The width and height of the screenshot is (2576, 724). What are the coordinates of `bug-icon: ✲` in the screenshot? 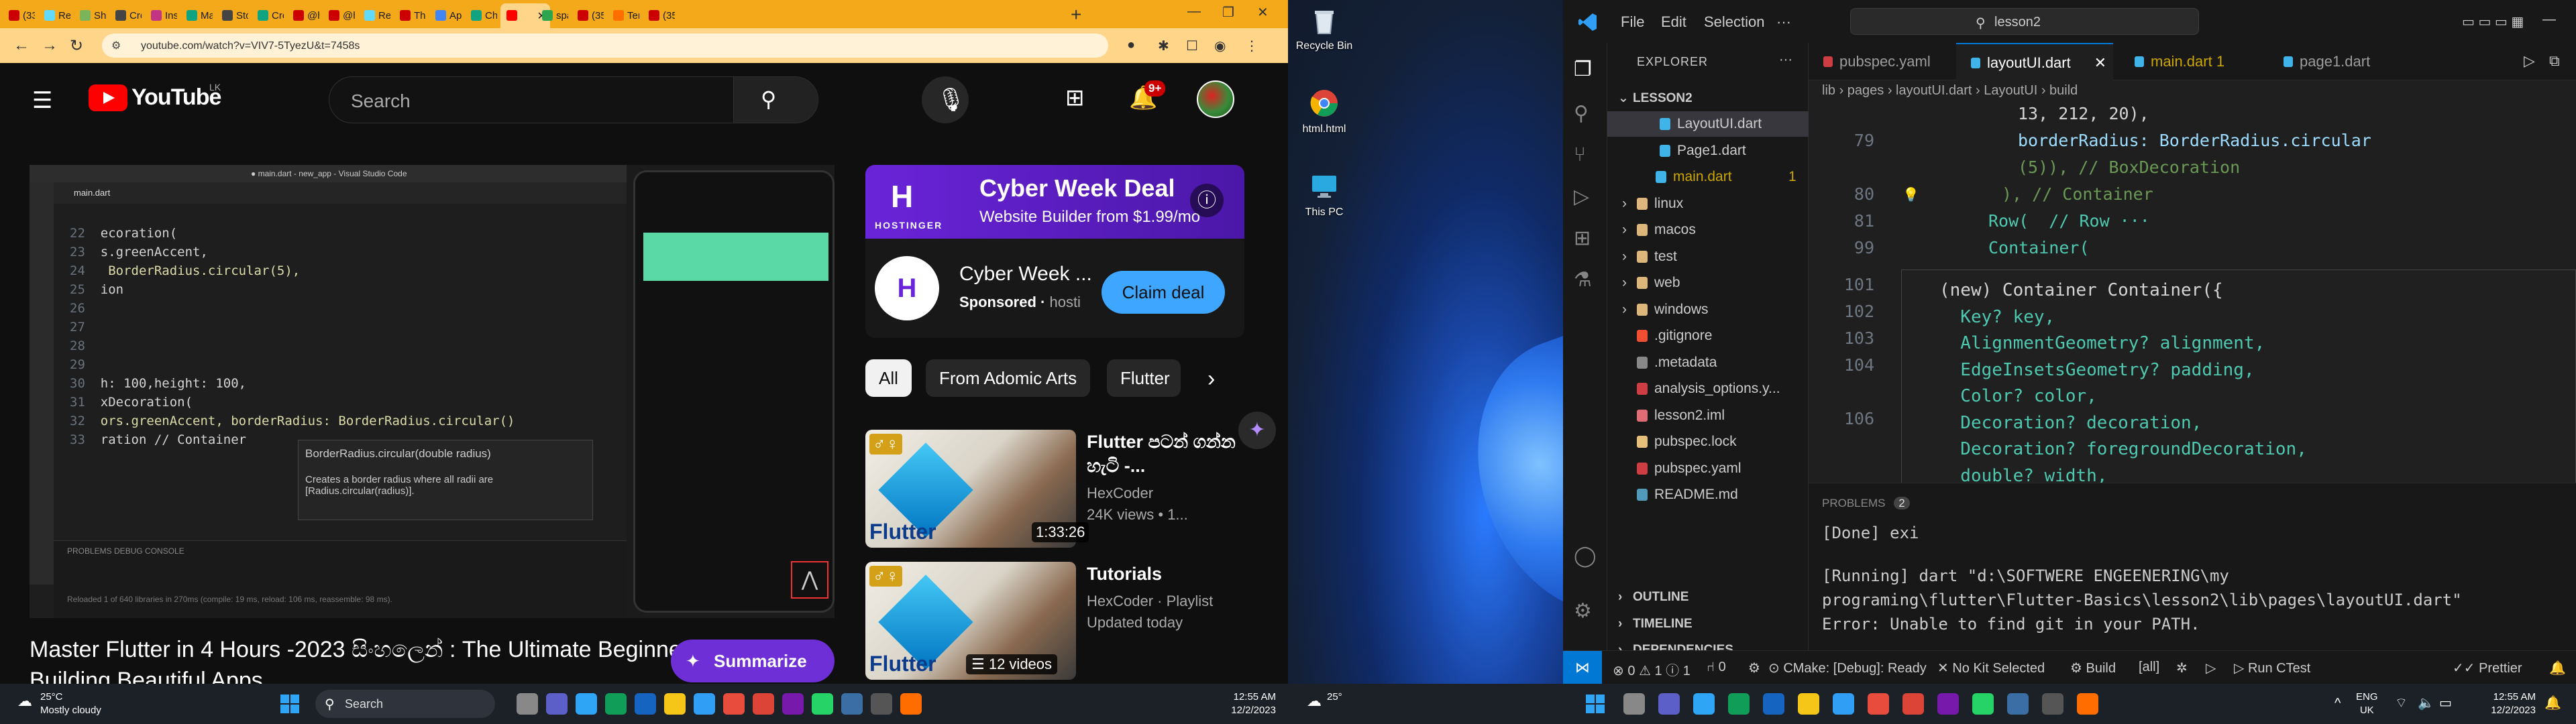 It's located at (2182, 668).